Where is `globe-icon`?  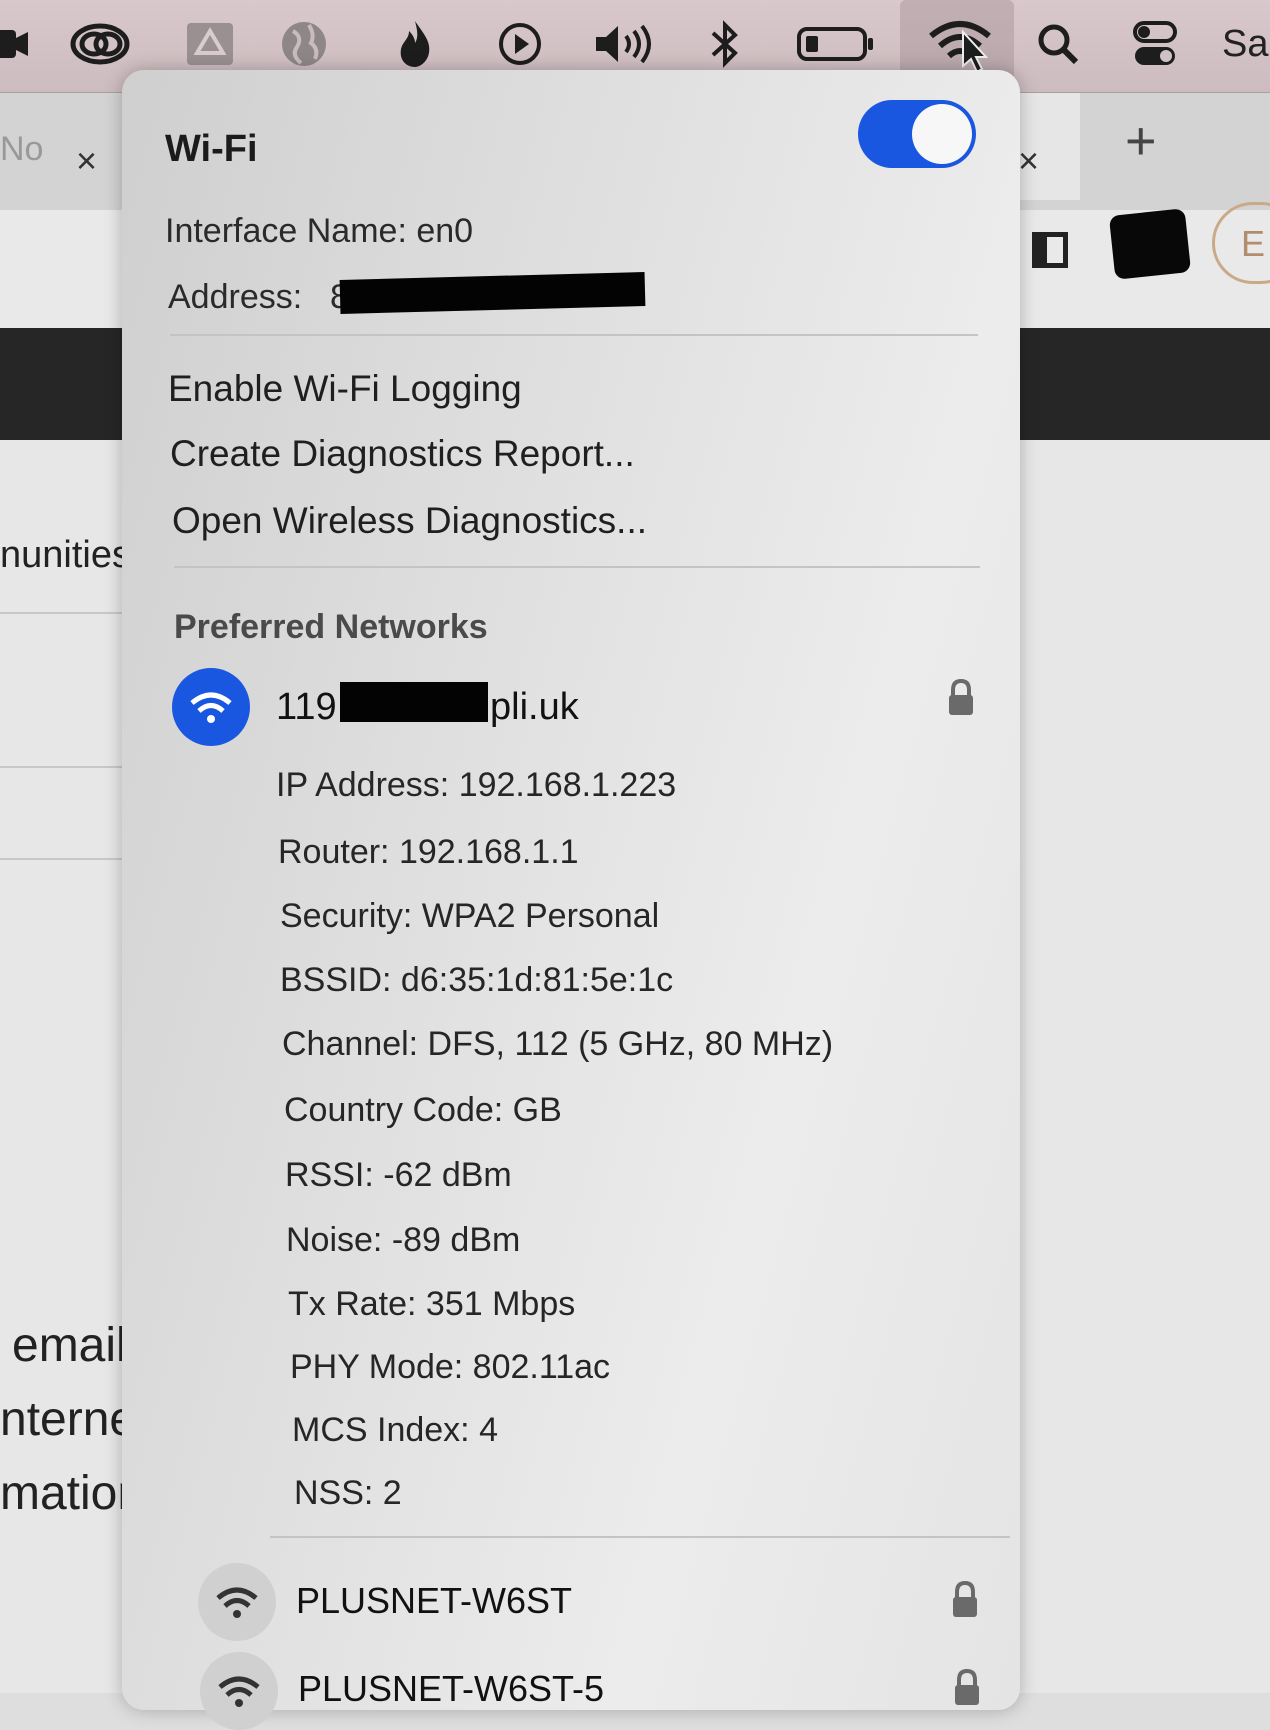
globe-icon is located at coordinates (304, 44).